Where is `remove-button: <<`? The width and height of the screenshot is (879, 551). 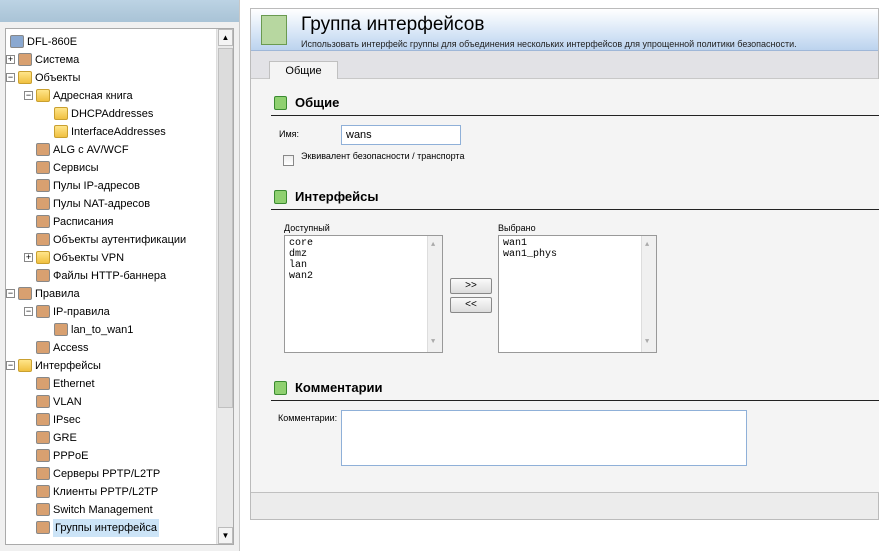
remove-button: << is located at coordinates (471, 305).